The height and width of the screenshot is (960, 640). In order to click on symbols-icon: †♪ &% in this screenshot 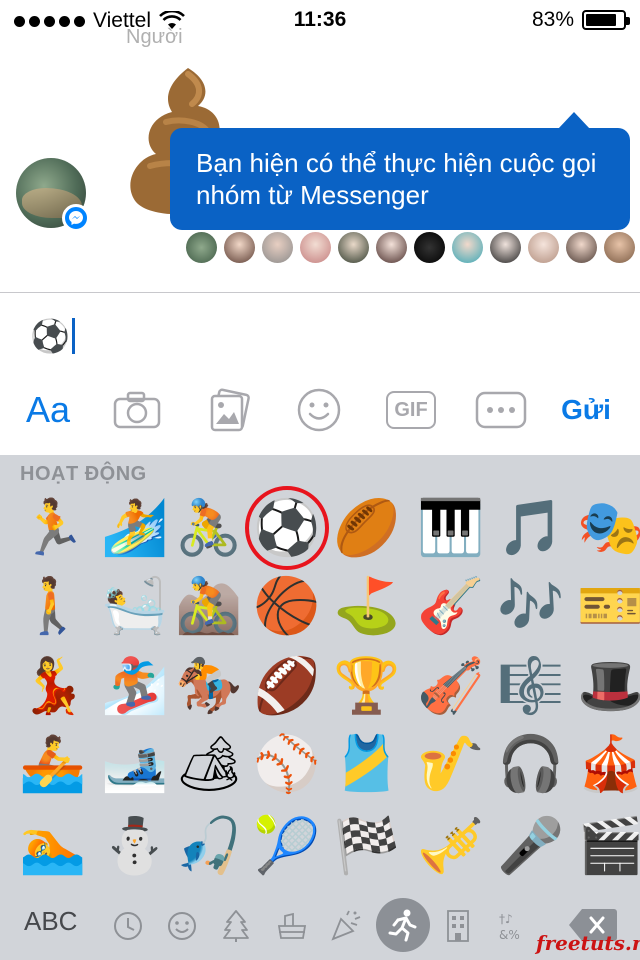, I will do `click(514, 926)`.